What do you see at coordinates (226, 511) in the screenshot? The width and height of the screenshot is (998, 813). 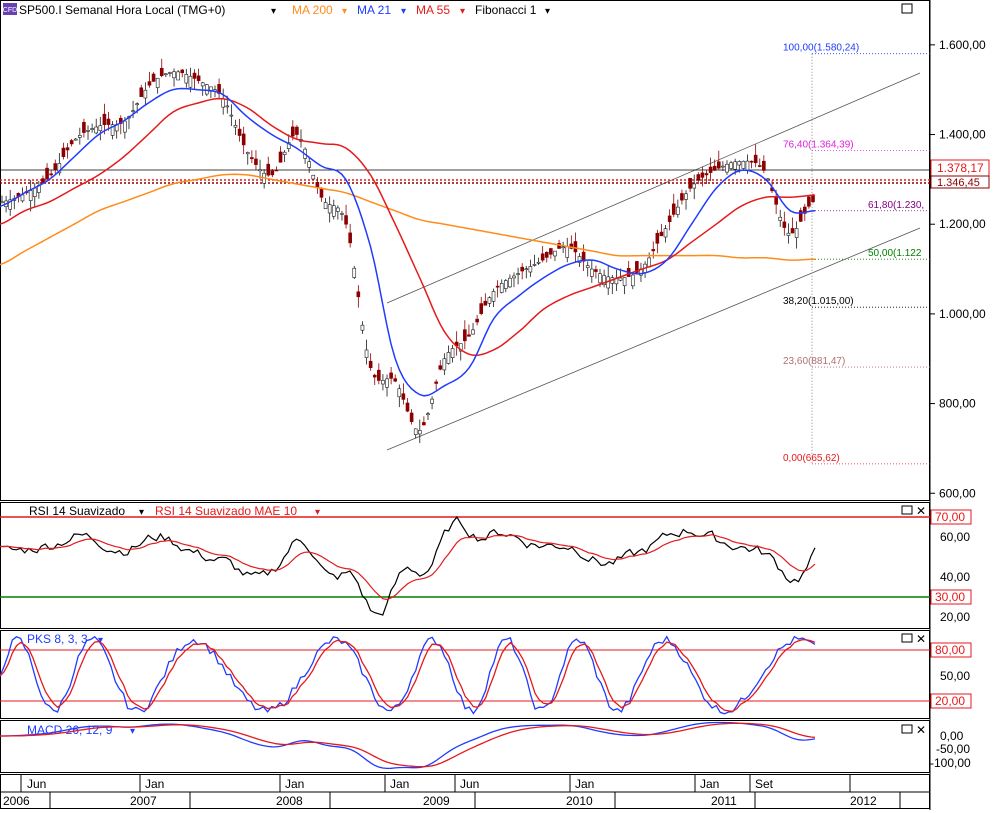 I see `rsi-mae-title: RSI 14 Suavizado MAE 10` at bounding box center [226, 511].